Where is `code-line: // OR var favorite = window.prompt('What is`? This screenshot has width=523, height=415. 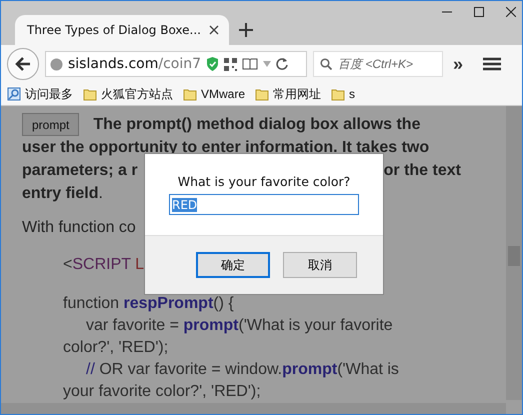
code-line: // OR var favorite = window.prompt('What is is located at coordinates (242, 370).